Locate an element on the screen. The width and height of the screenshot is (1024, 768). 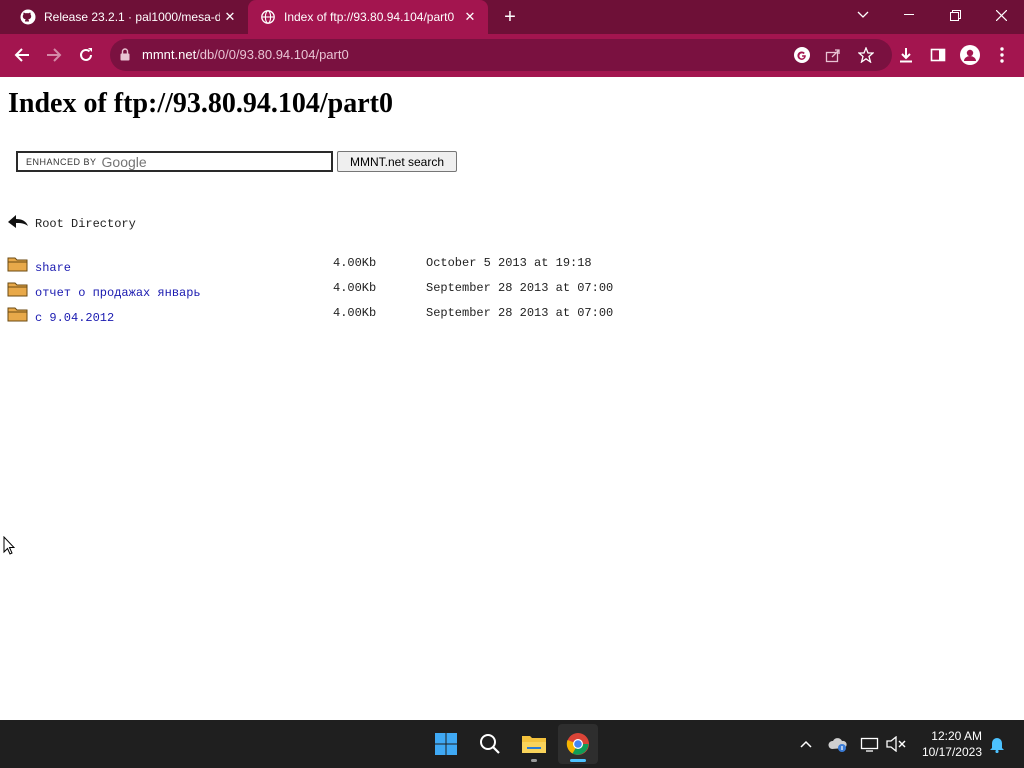
clock-date: 10/17/2023 is located at coordinates (951, 752).